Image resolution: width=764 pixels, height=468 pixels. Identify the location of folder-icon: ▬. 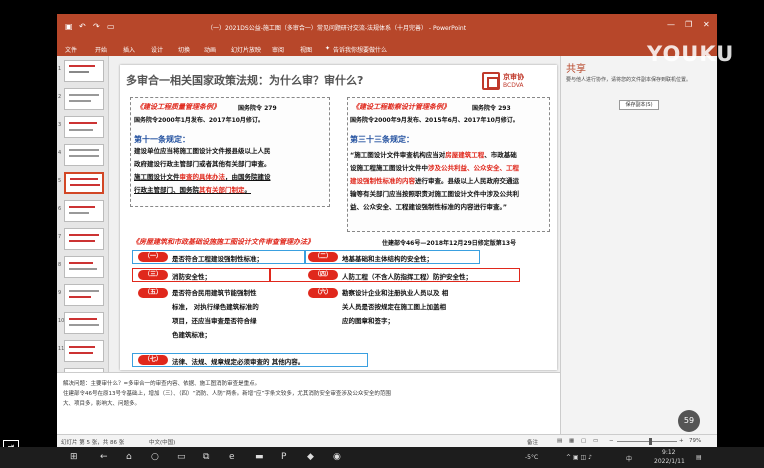
(259, 457).